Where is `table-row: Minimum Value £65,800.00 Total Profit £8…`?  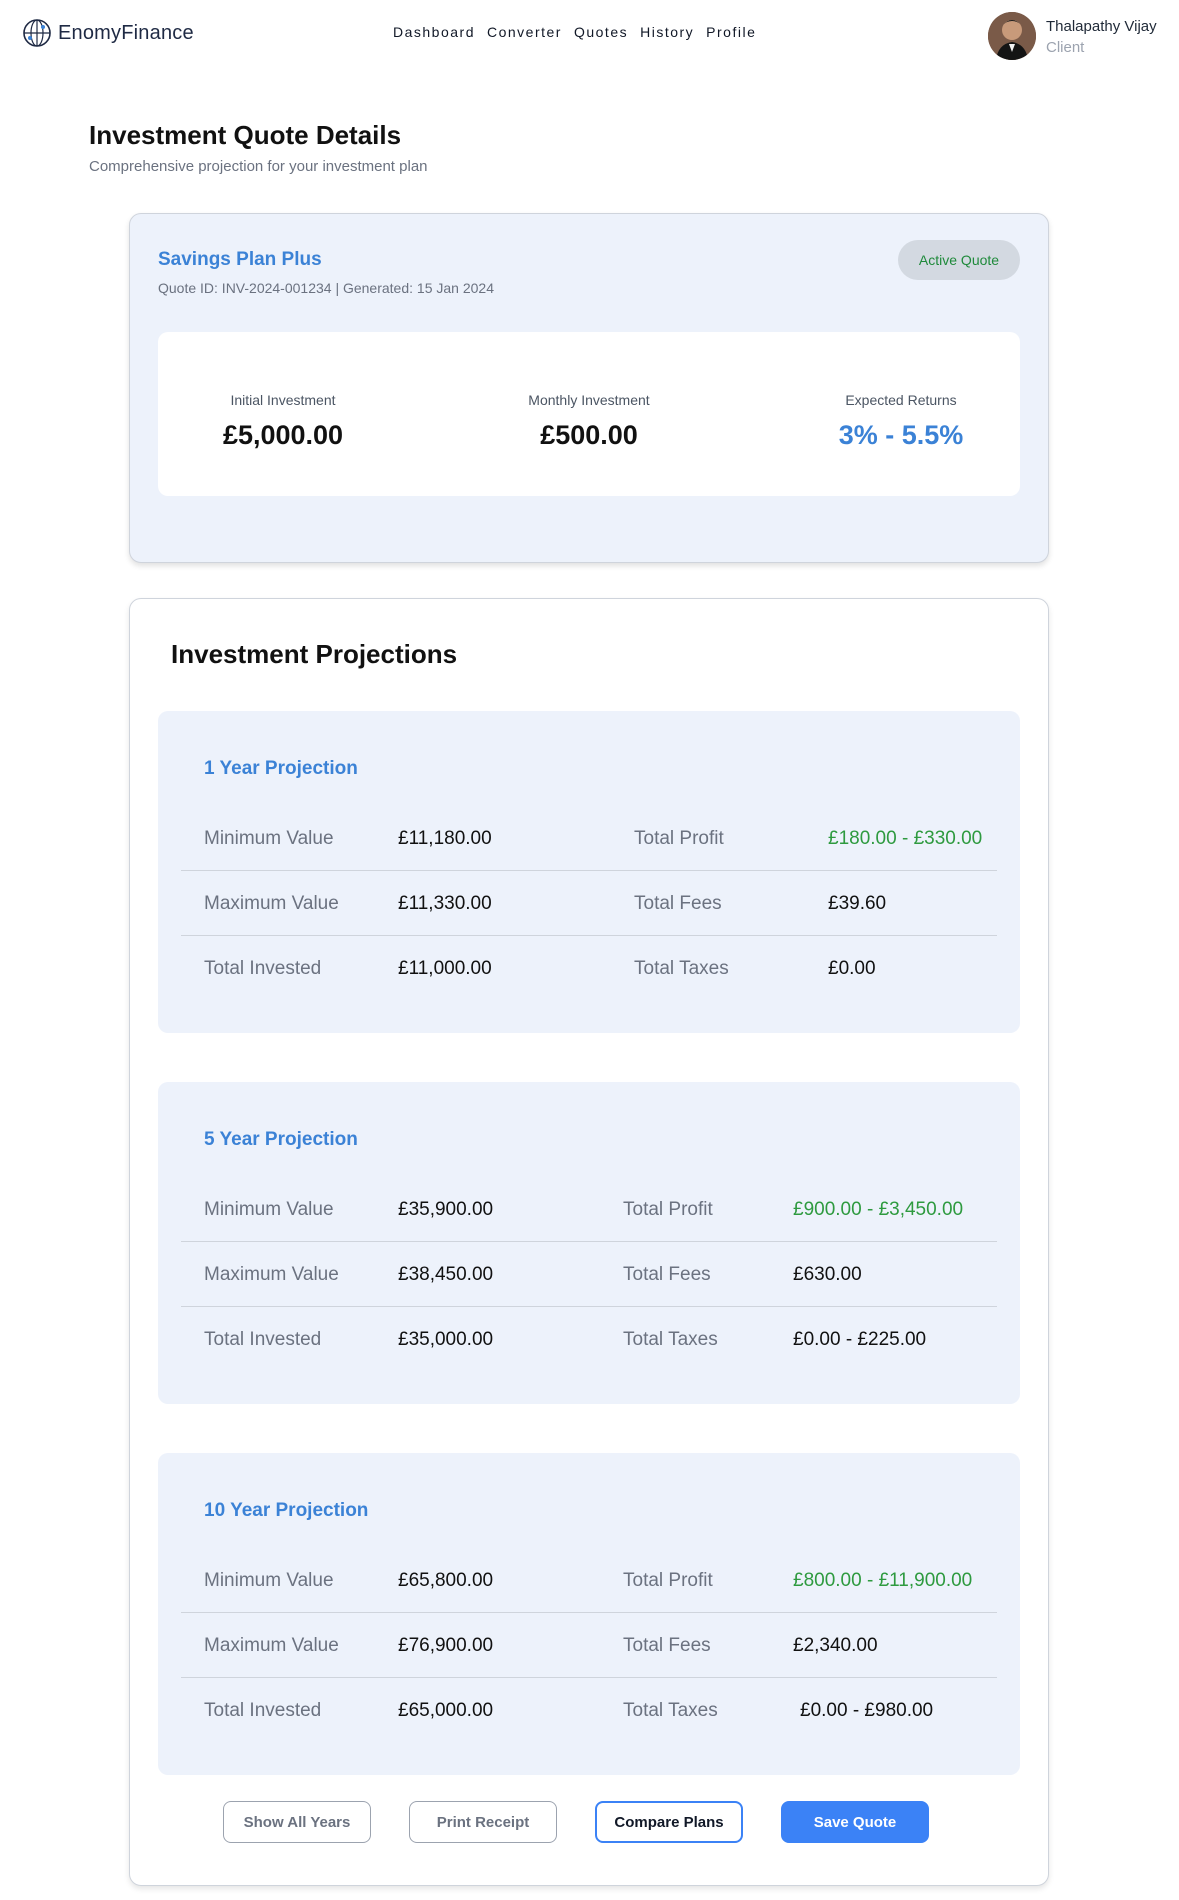
table-row: Minimum Value £65,800.00 Total Profit £8… is located at coordinates (589, 1580).